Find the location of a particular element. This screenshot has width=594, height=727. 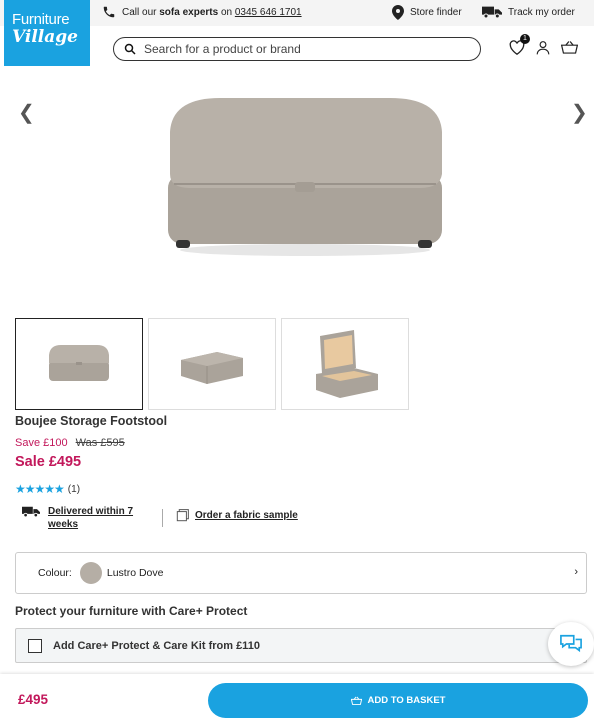

search-bar is located at coordinates (297, 49).